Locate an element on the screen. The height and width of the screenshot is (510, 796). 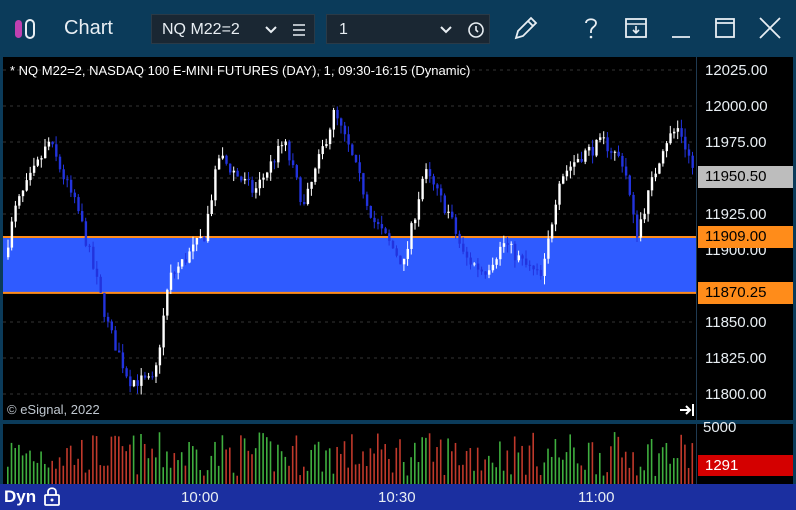
hamburger-menu-icon is located at coordinates (299, 30).